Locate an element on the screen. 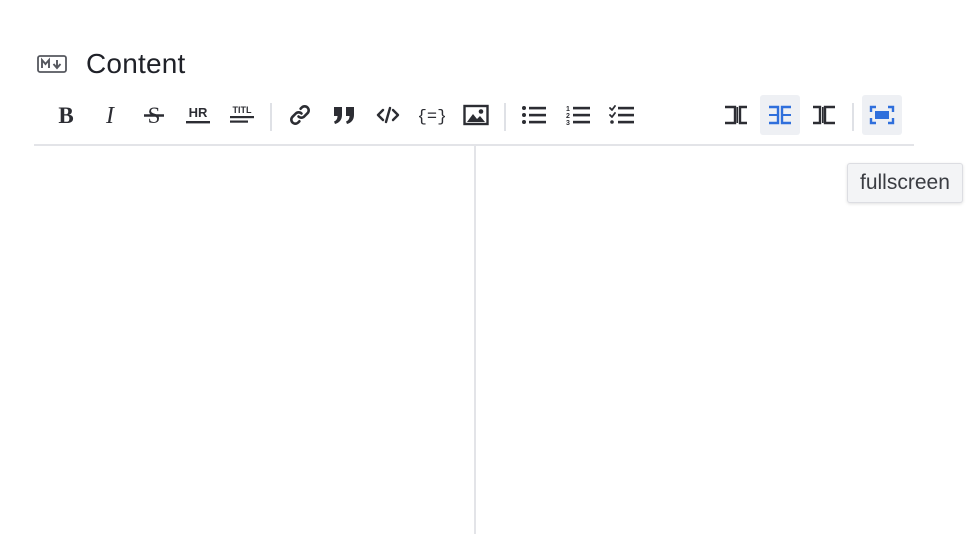  ordered-list-button: 1 2 3 is located at coordinates (578, 115).